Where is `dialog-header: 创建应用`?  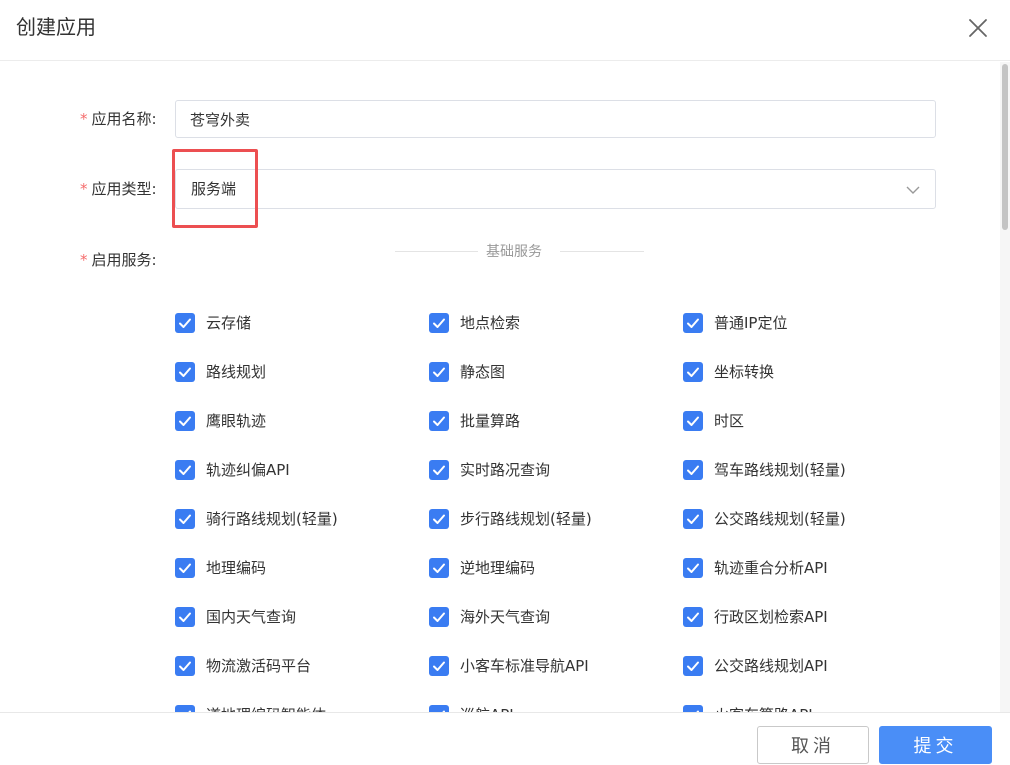
dialog-header: 创建应用 is located at coordinates (505, 30).